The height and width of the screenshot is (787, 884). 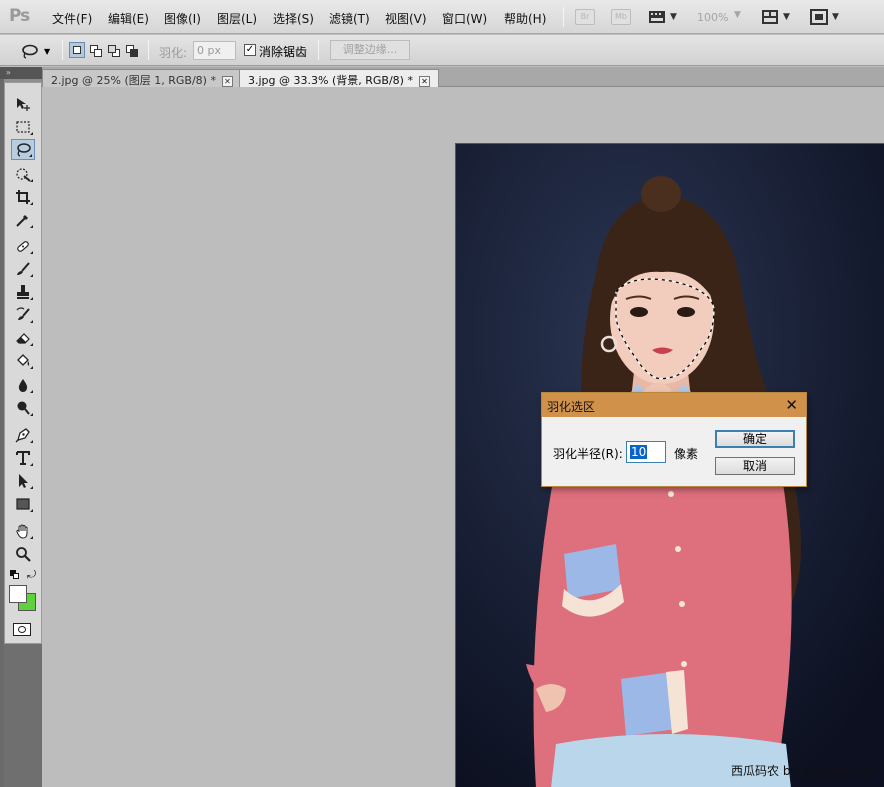 What do you see at coordinates (23, 457) in the screenshot?
I see `type-tool` at bounding box center [23, 457].